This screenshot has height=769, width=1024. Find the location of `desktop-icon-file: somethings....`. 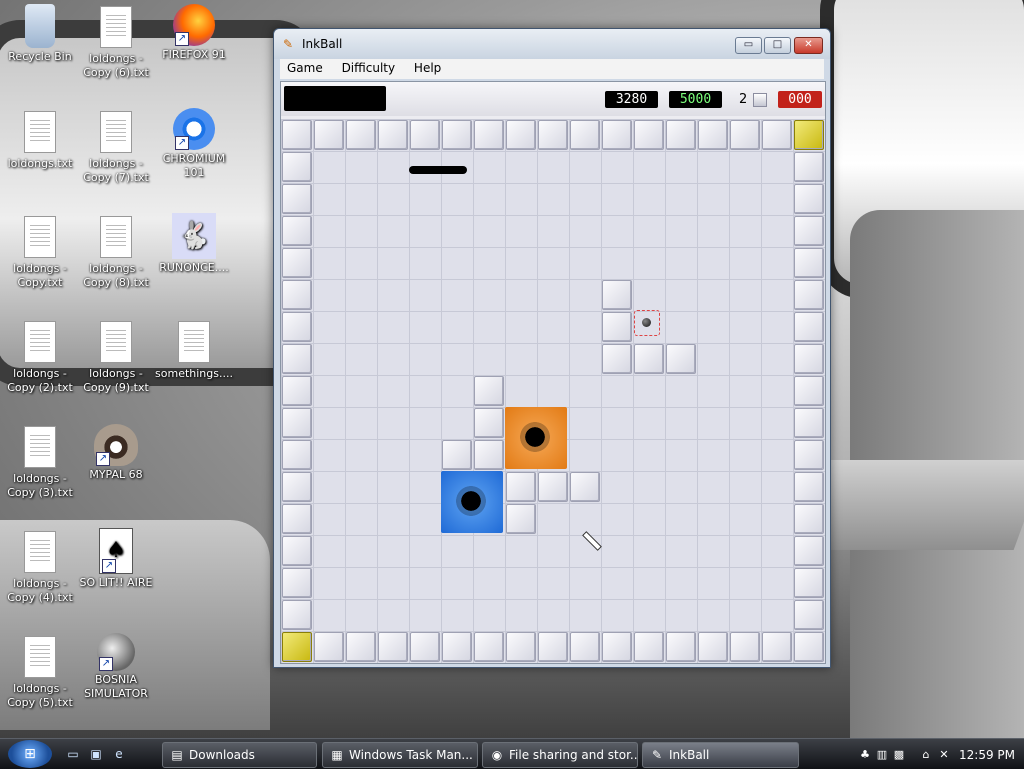

desktop-icon-file: somethings.... is located at coordinates (194, 351).